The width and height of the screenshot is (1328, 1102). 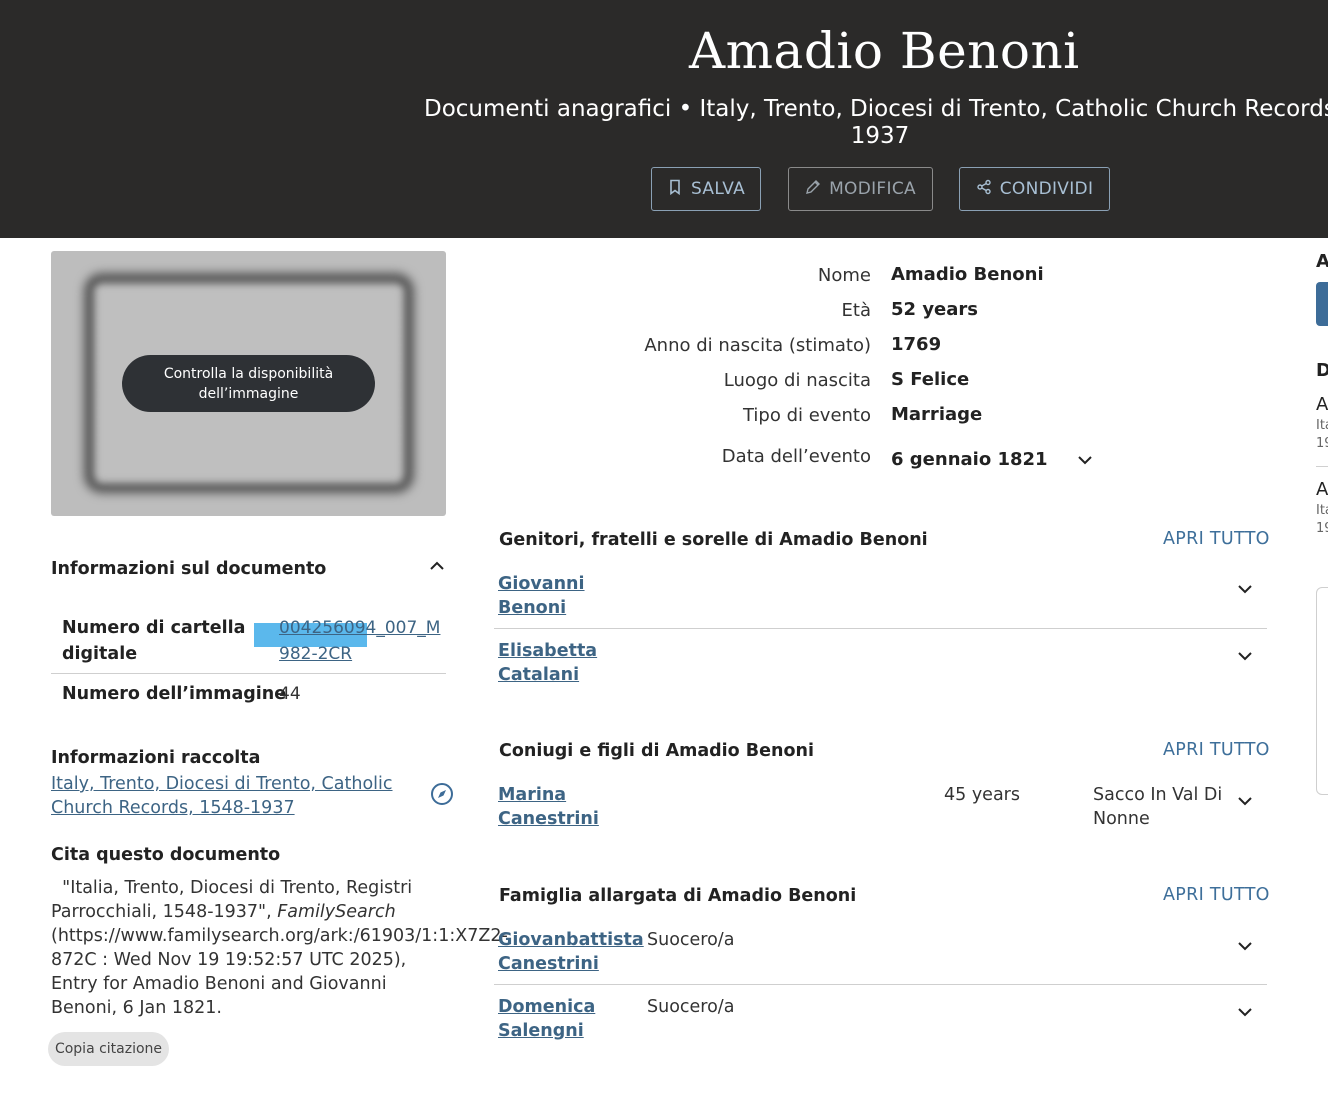 I want to click on bookmark-icon, so click(x=675, y=189).